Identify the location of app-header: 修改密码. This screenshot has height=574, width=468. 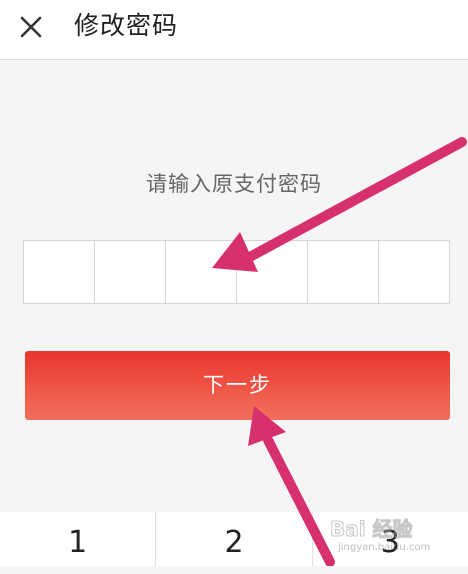
(234, 30).